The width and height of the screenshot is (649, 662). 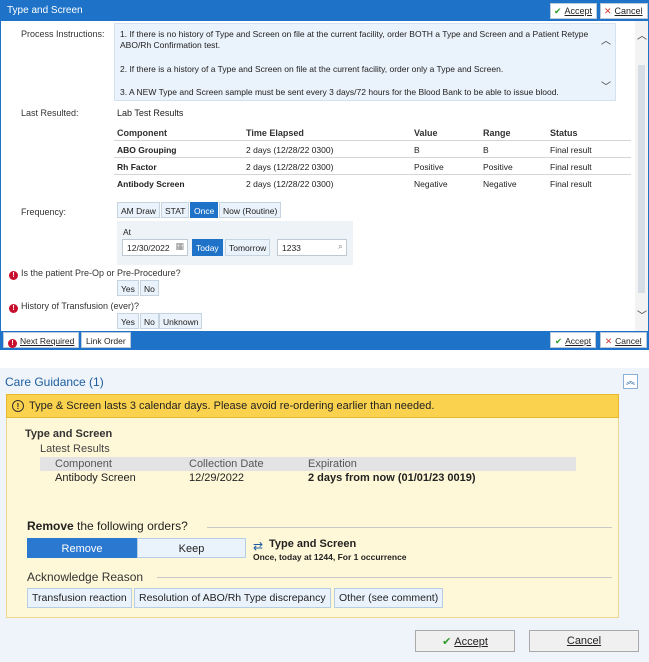 What do you see at coordinates (291, 248) in the screenshot?
I see `time-value: 1233` at bounding box center [291, 248].